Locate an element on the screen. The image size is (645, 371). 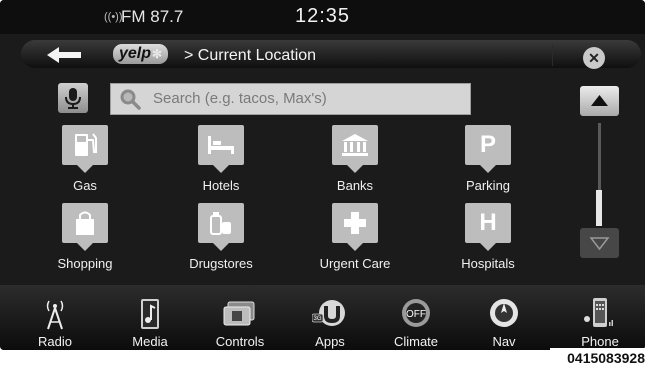
nav-radio: Radio is located at coordinates (55, 324).